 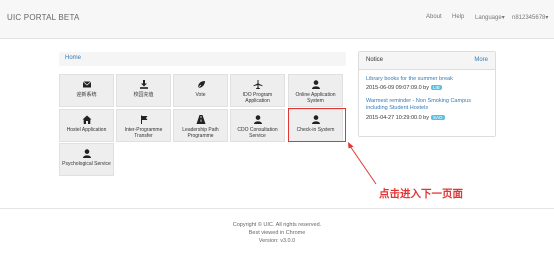 What do you see at coordinates (143, 125) in the screenshot?
I see `tile-inter-programme-transfer: Inter-Programme Transfer` at bounding box center [143, 125].